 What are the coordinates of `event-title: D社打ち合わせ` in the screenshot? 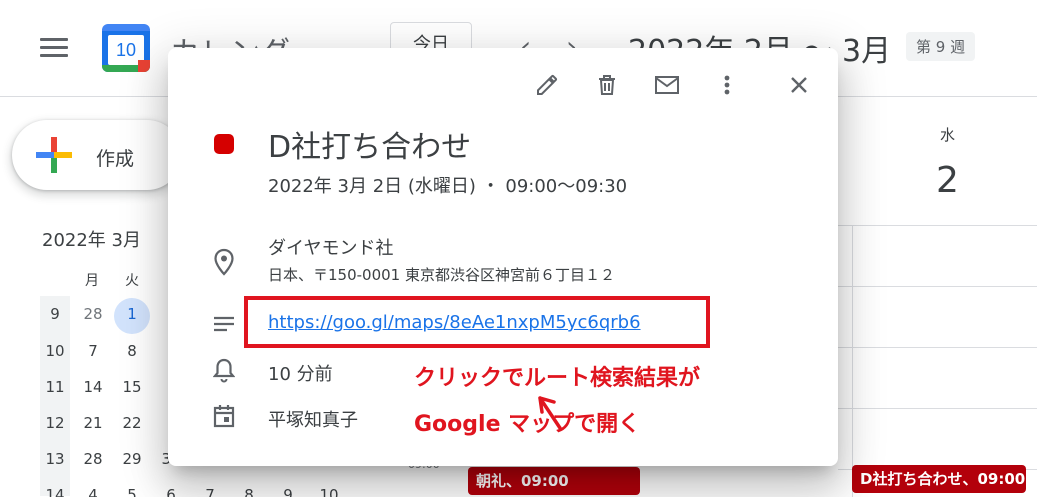 It's located at (370, 147).